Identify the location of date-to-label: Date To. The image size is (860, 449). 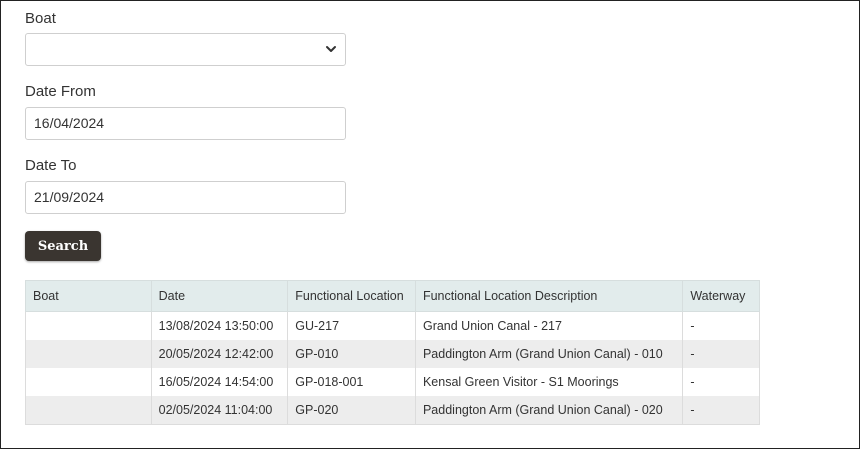
(51, 165).